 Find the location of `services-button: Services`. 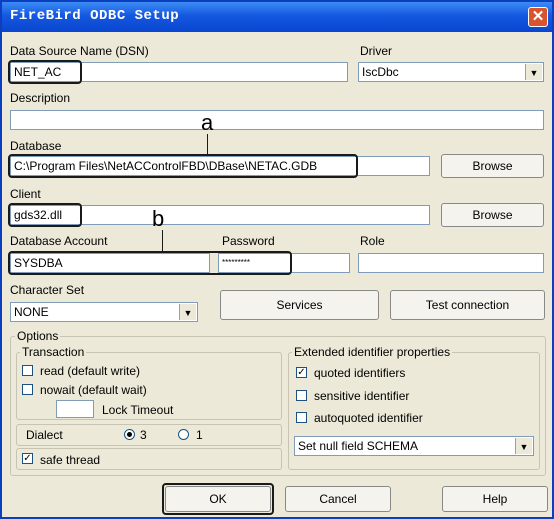

services-button: Services is located at coordinates (299, 305).